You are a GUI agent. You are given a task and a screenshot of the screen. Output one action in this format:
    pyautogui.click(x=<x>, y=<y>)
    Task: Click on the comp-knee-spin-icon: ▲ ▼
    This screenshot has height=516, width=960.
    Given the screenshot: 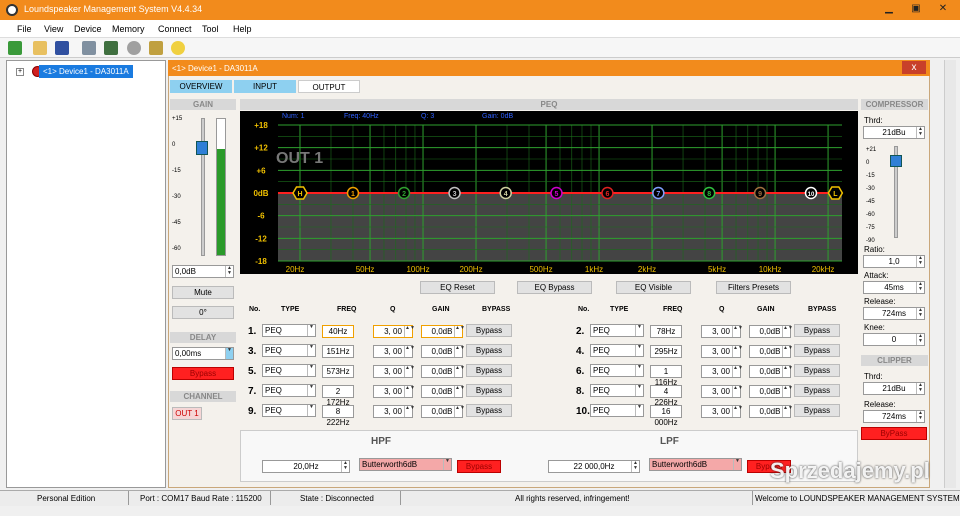 What is the action you would take?
    pyautogui.click(x=920, y=339)
    